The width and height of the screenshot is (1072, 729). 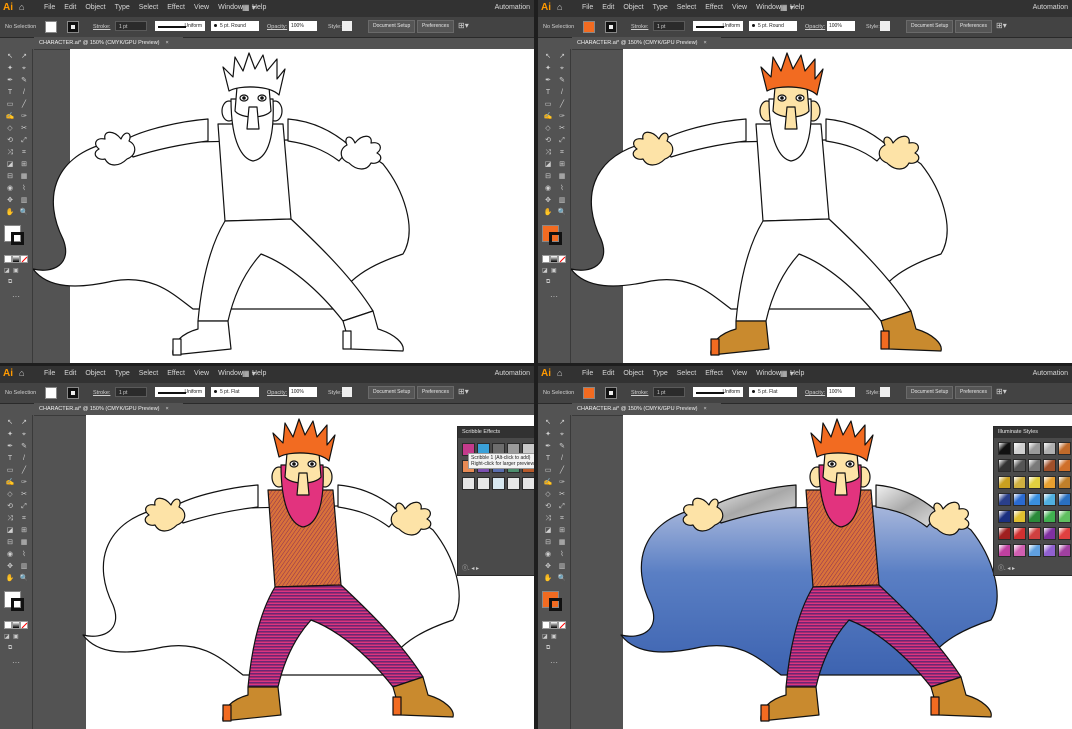 I want to click on tool-icon: ✂, so click(x=562, y=495).